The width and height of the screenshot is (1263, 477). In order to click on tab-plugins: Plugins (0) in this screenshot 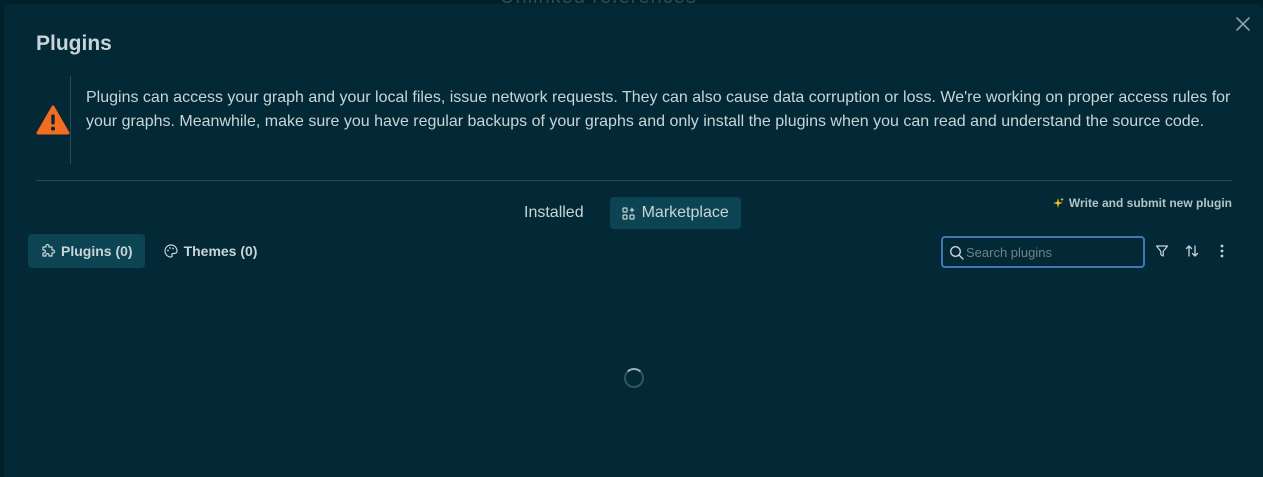, I will do `click(86, 251)`.